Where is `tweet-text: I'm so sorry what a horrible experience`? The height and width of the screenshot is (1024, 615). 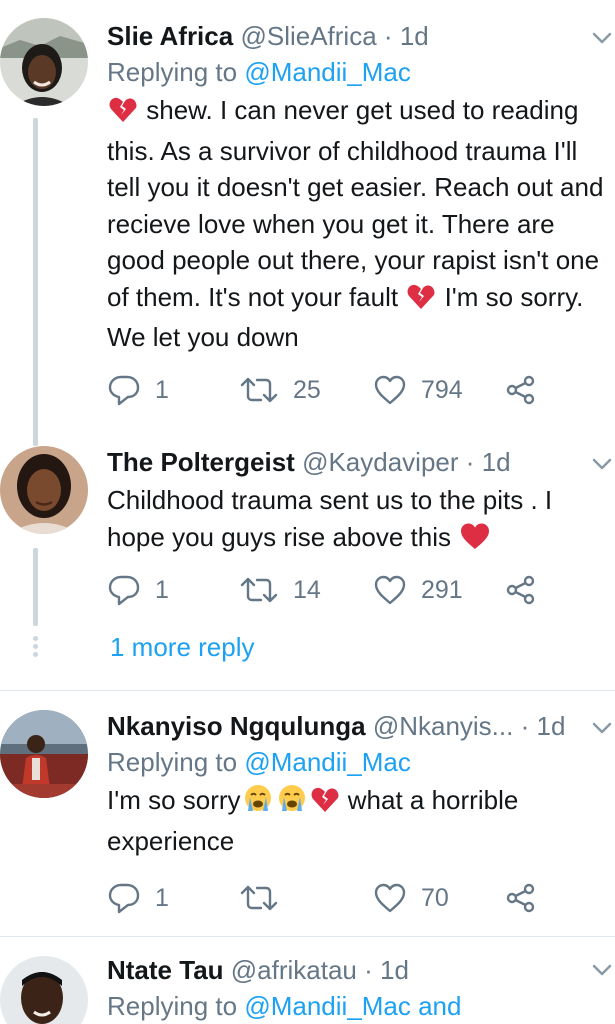
tweet-text: I'm so sorry what a horrible experience is located at coordinates (361, 820).